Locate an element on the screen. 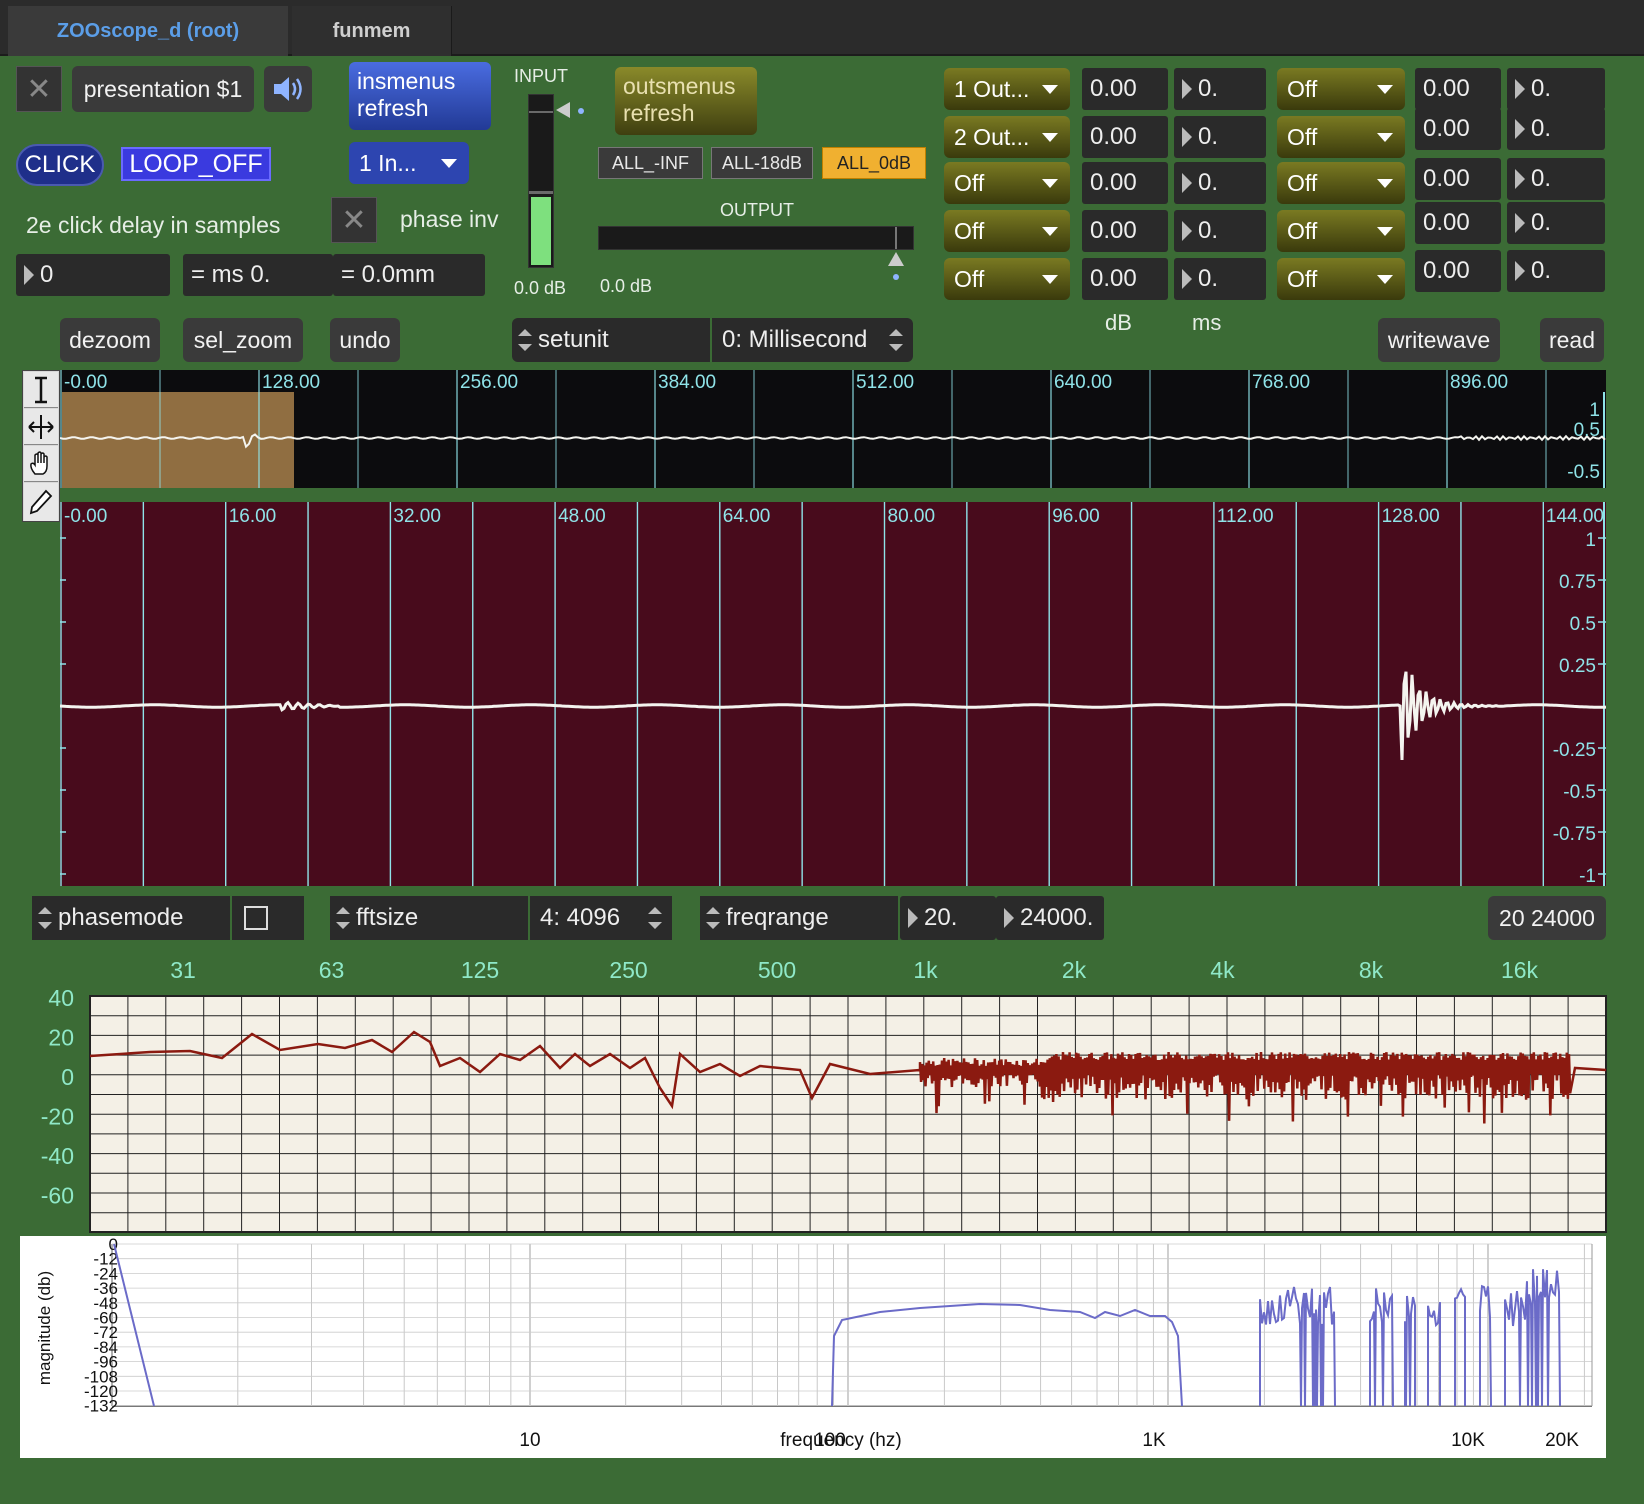 Image resolution: width=1644 pixels, height=1504 pixels. writewave-button: writewave is located at coordinates (1439, 340).